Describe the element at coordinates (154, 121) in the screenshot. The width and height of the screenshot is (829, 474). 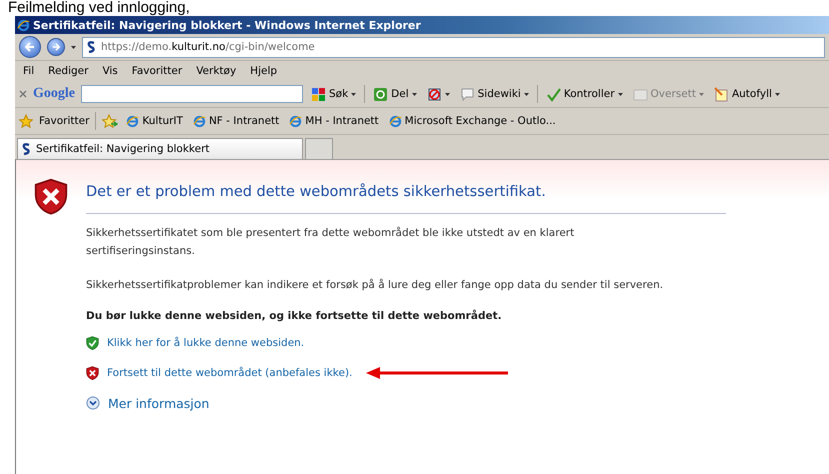
I see `favorite-link: KulturIT` at that location.